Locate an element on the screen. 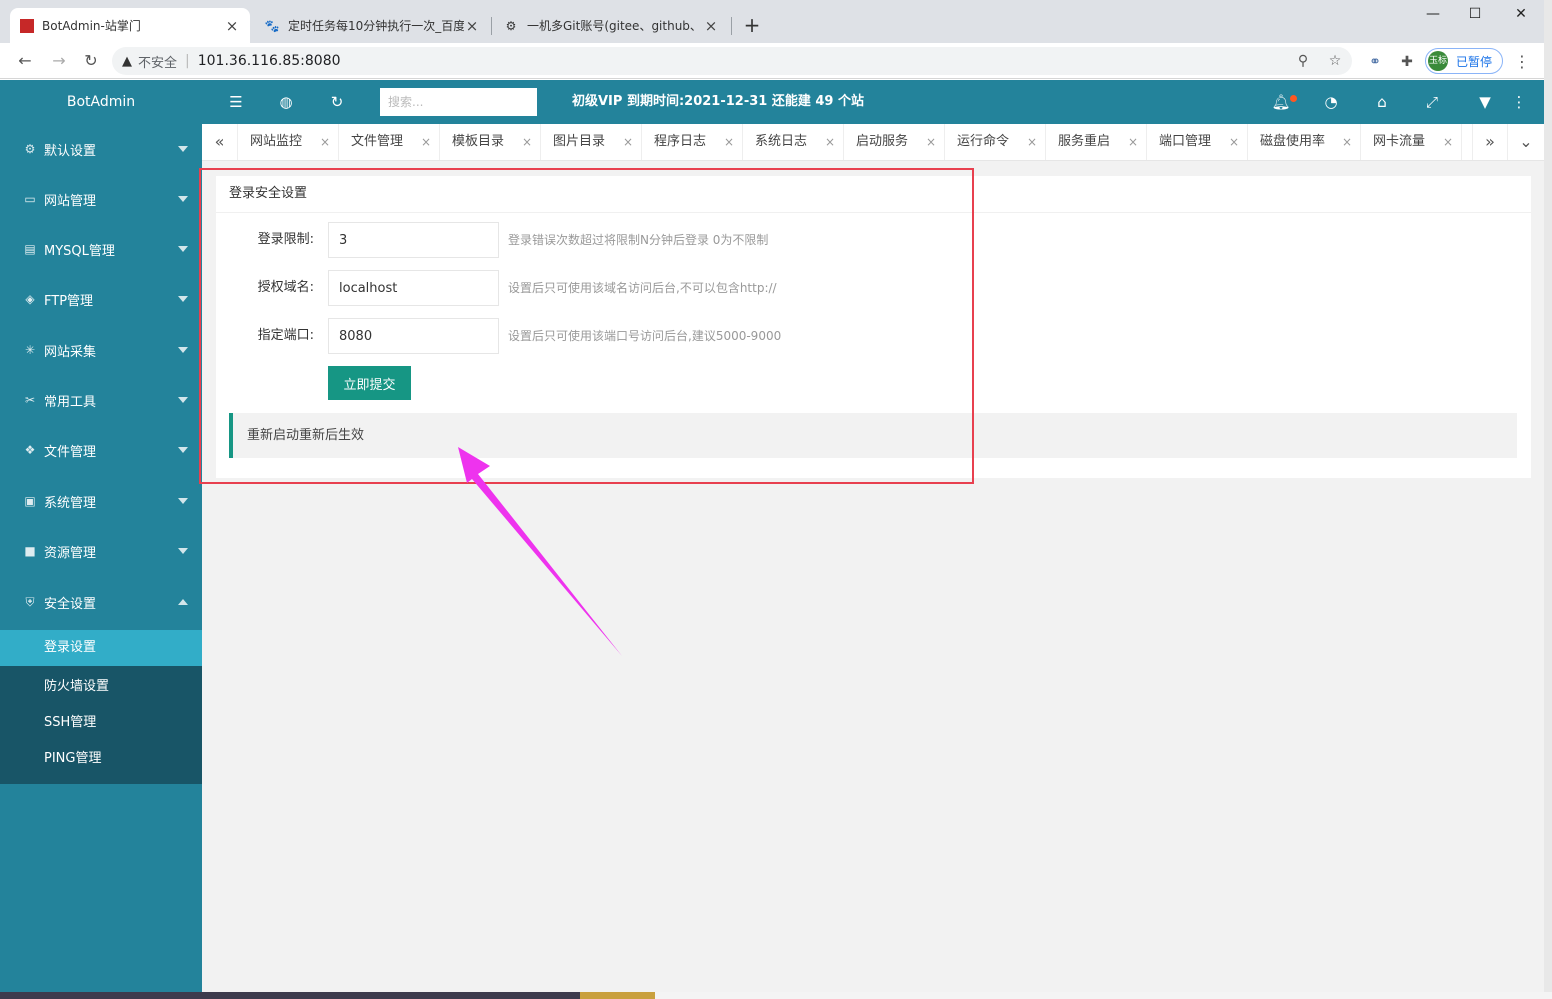 The image size is (1552, 999). browser-tab-git: ⚙ 一机多Git账号(gitee、github、 × is located at coordinates (611, 25).